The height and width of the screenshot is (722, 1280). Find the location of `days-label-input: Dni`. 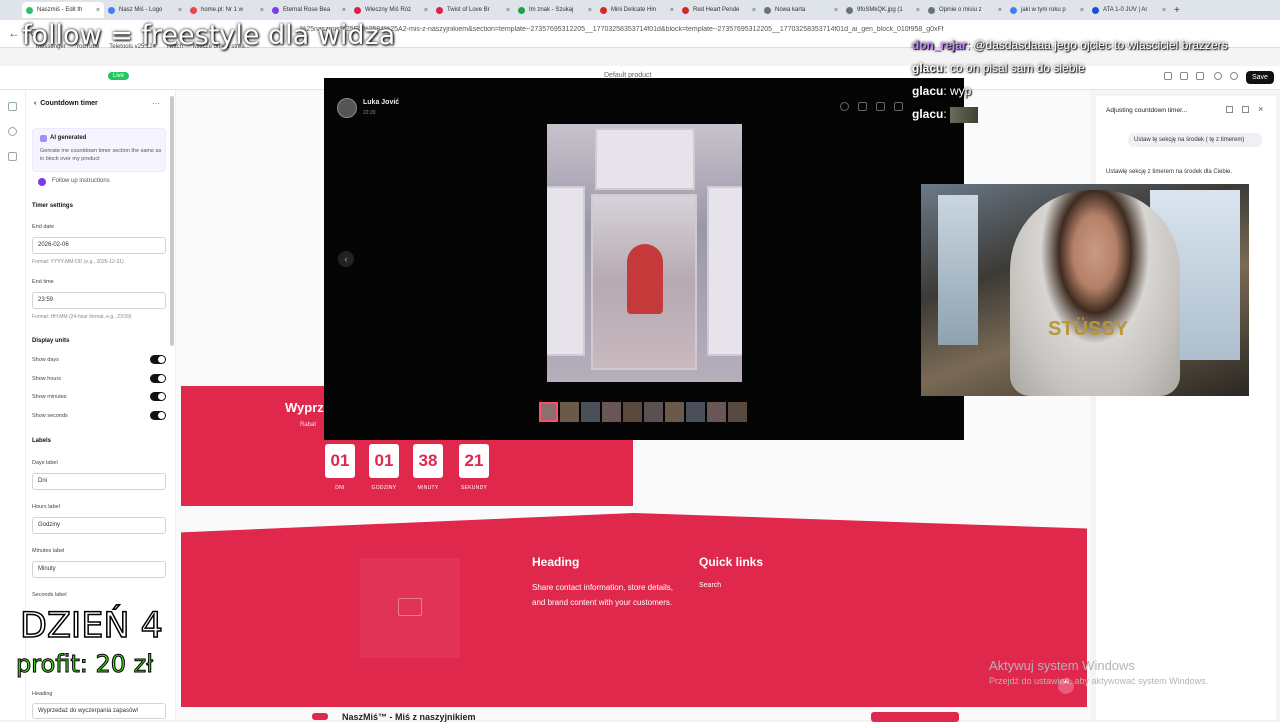

days-label-input: Dni is located at coordinates (99, 481).